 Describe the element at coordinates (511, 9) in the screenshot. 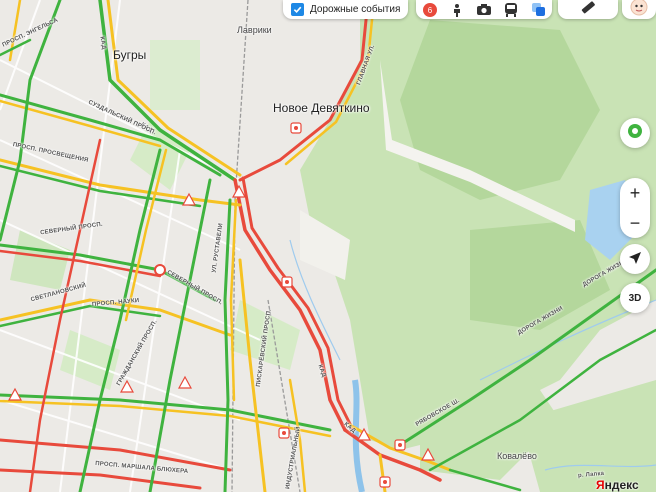

I see `transit-icon` at that location.